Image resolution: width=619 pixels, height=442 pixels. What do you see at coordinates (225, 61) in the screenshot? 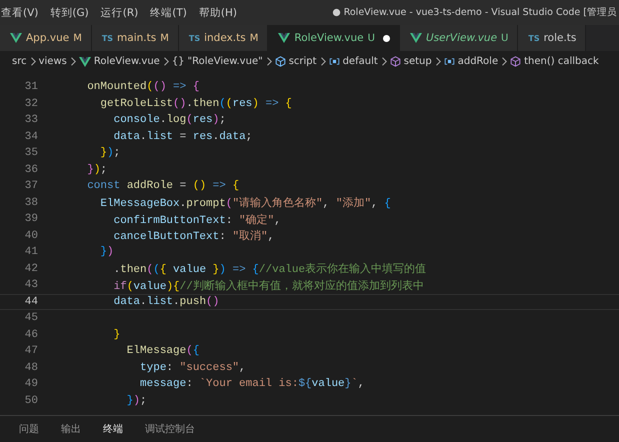
I see `breadcrumb-item: "RoleView.vue"` at bounding box center [225, 61].